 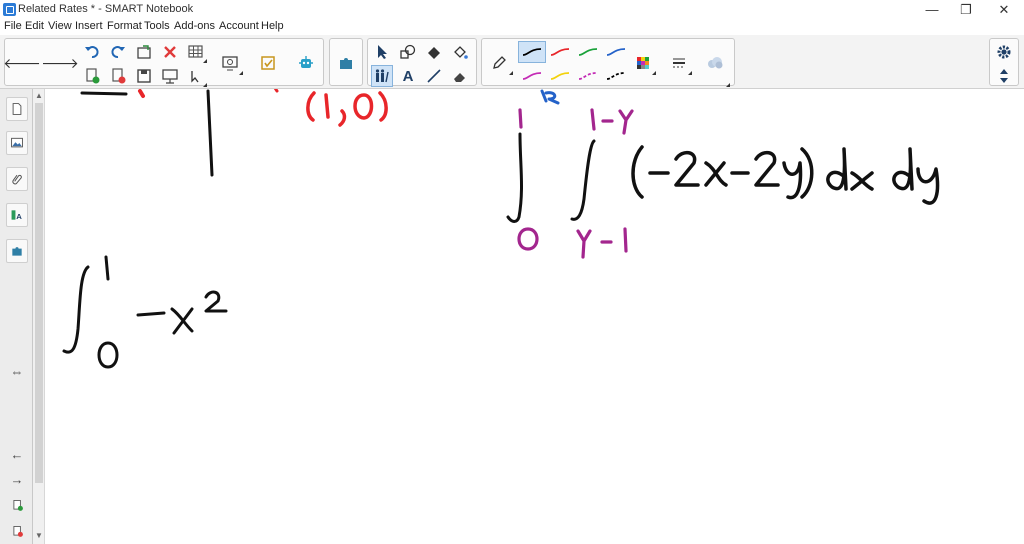 What do you see at coordinates (60, 26) in the screenshot?
I see `menu-view: View` at bounding box center [60, 26].